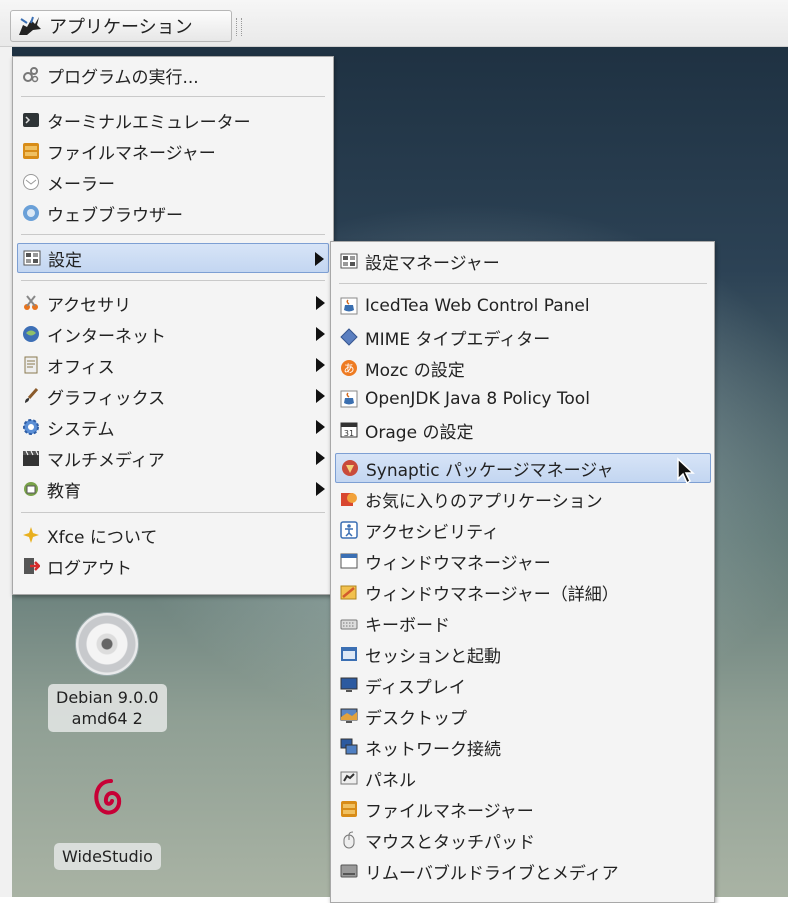 This screenshot has height=903, width=788. I want to click on menu-item-openjdk-policy: OpenJDK Java 8 Policy Tool, so click(523, 399).